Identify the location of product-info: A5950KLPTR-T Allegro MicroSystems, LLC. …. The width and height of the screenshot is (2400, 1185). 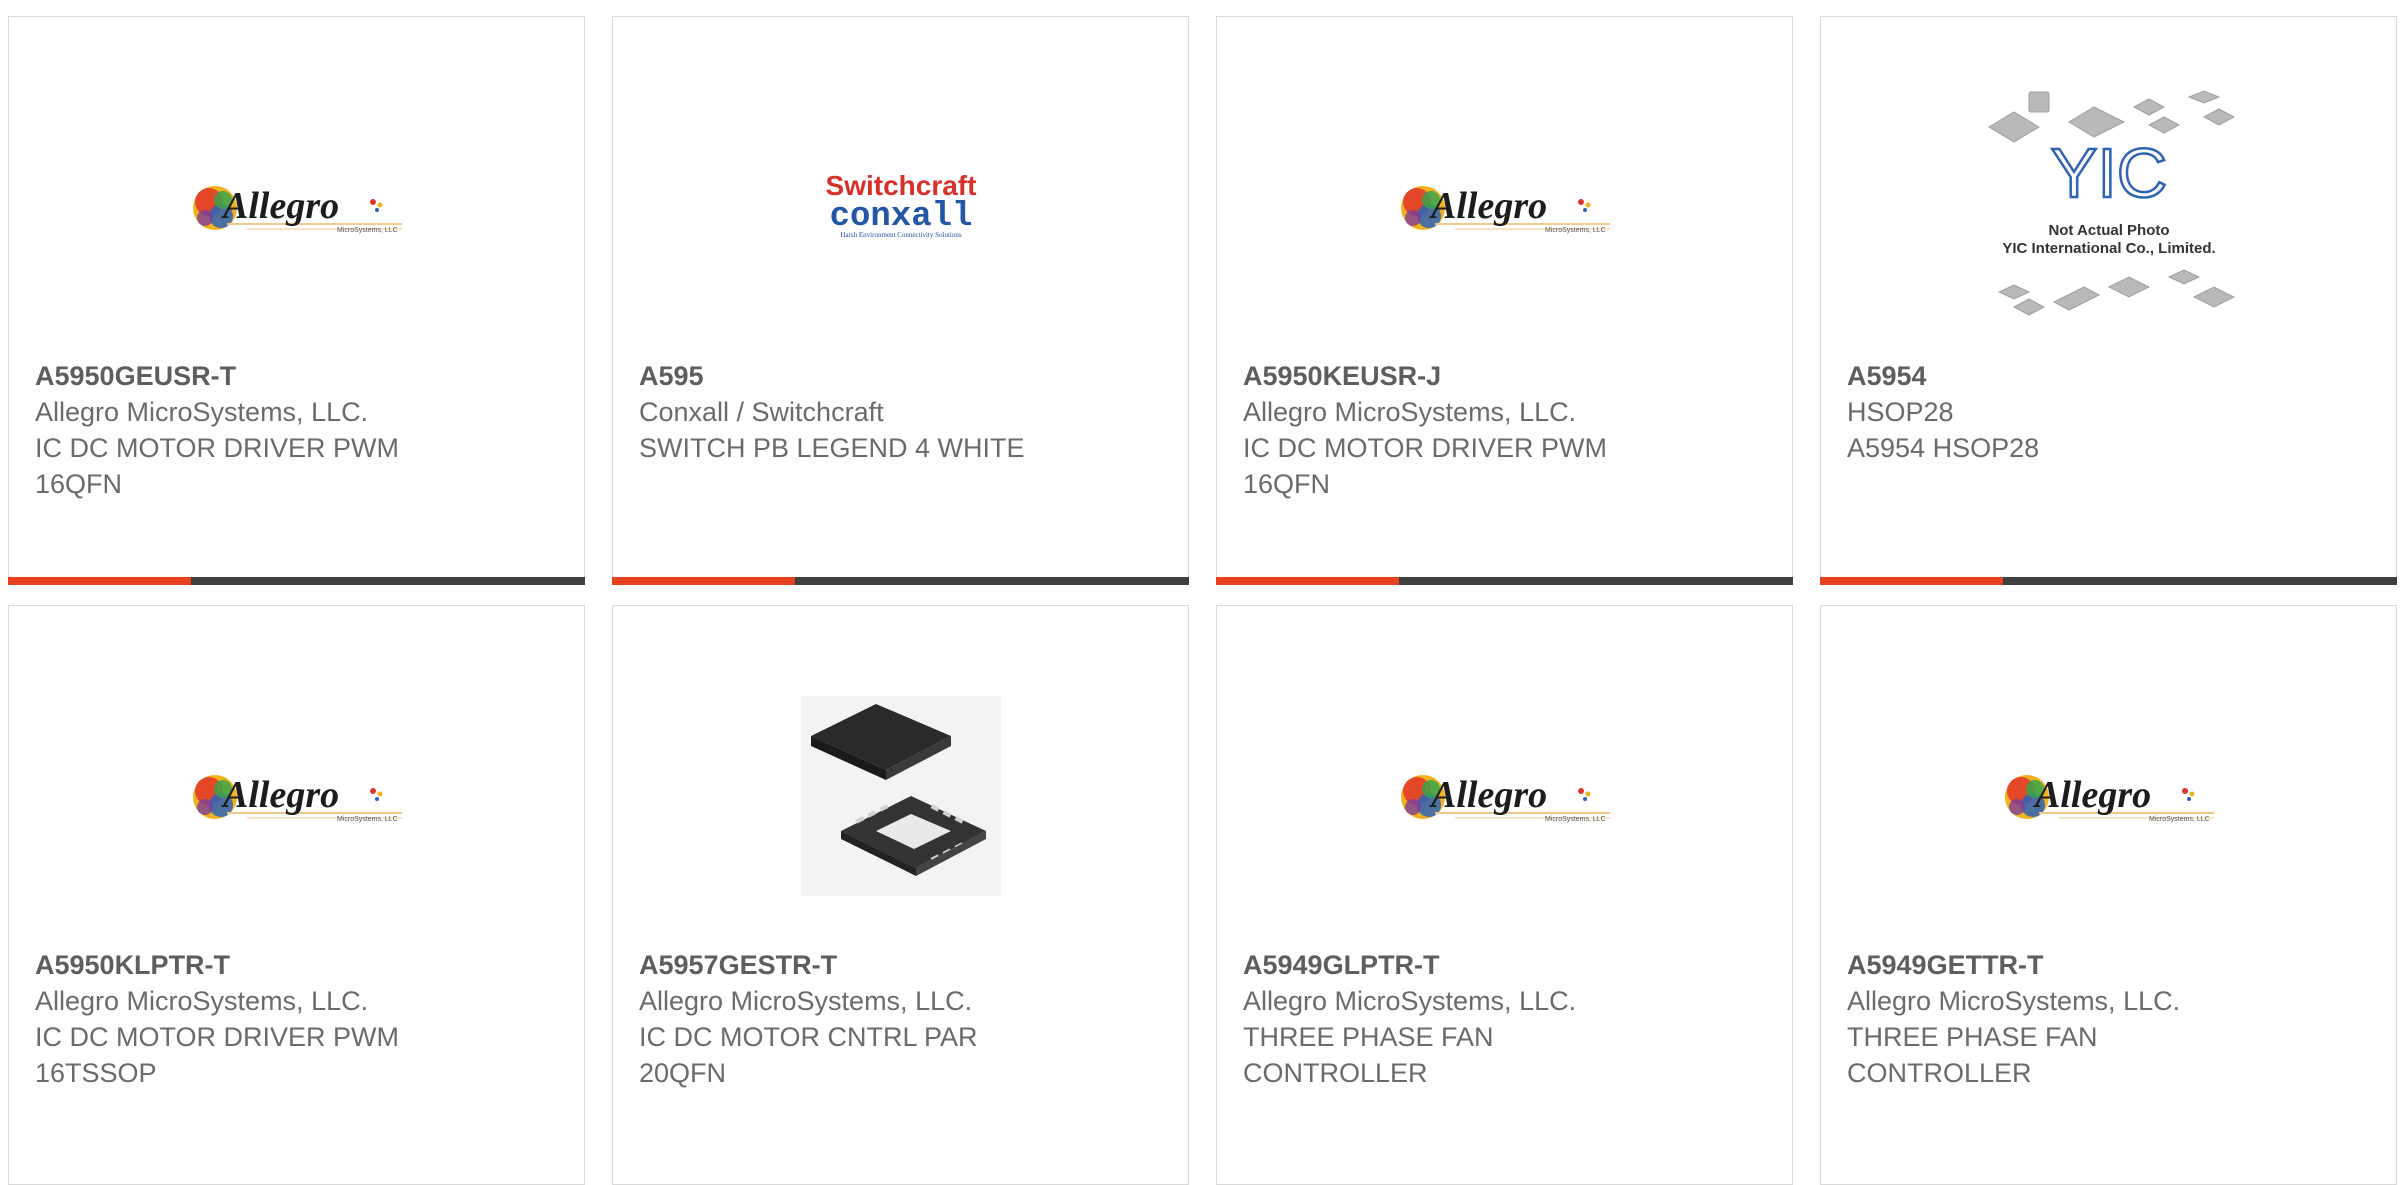
(299, 1019).